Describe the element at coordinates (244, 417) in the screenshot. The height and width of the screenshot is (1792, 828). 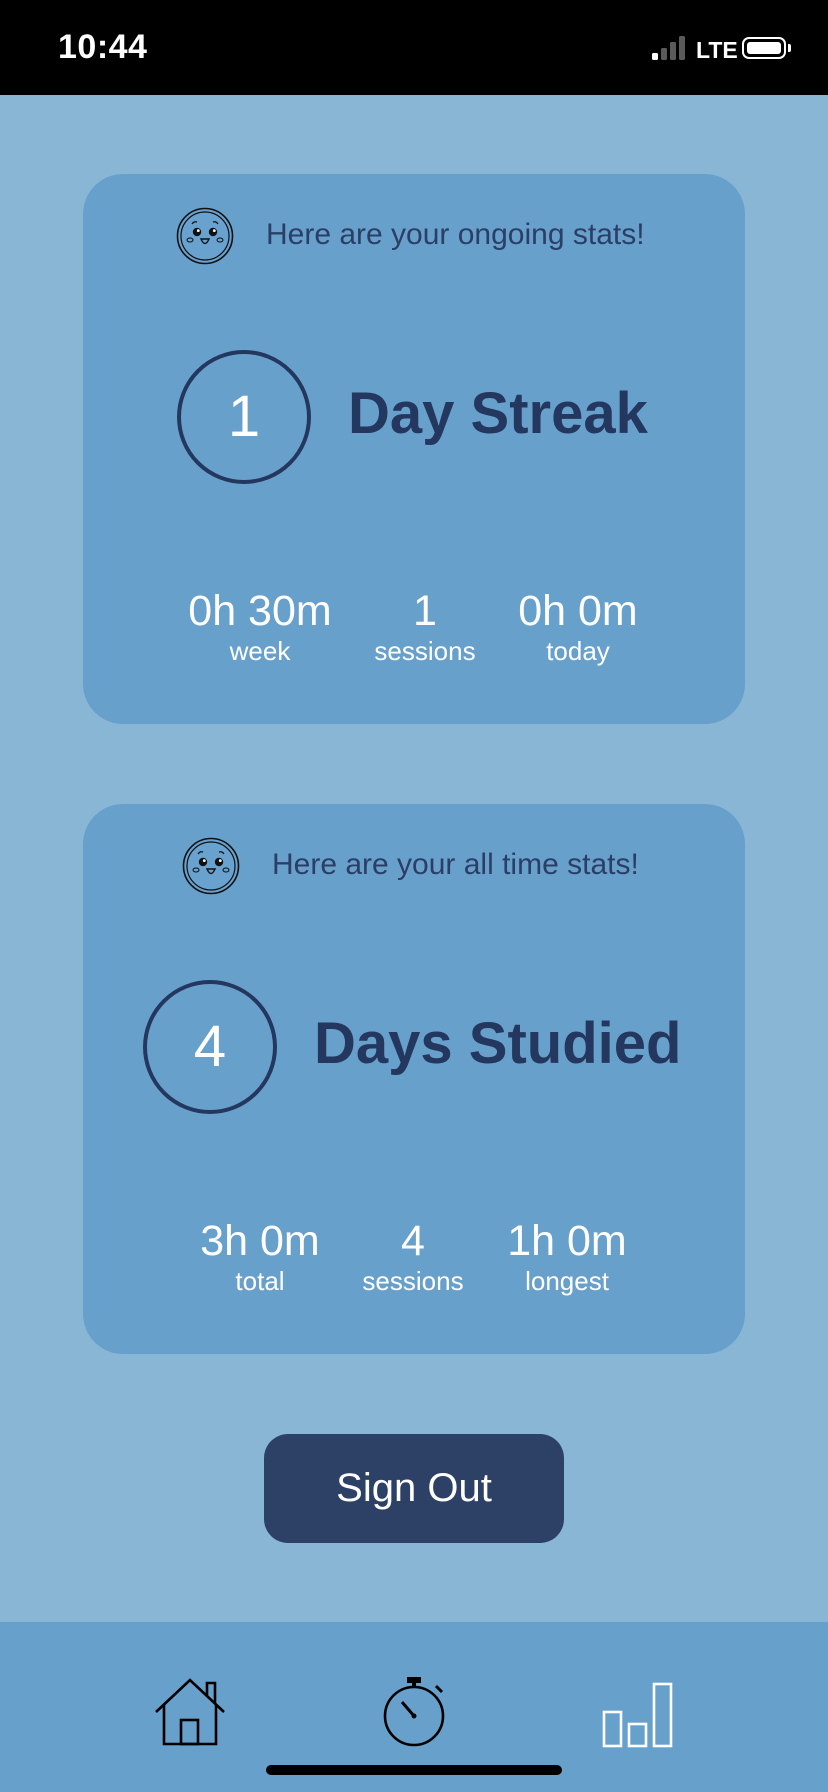
I see `streak-count-ring: 1` at that location.